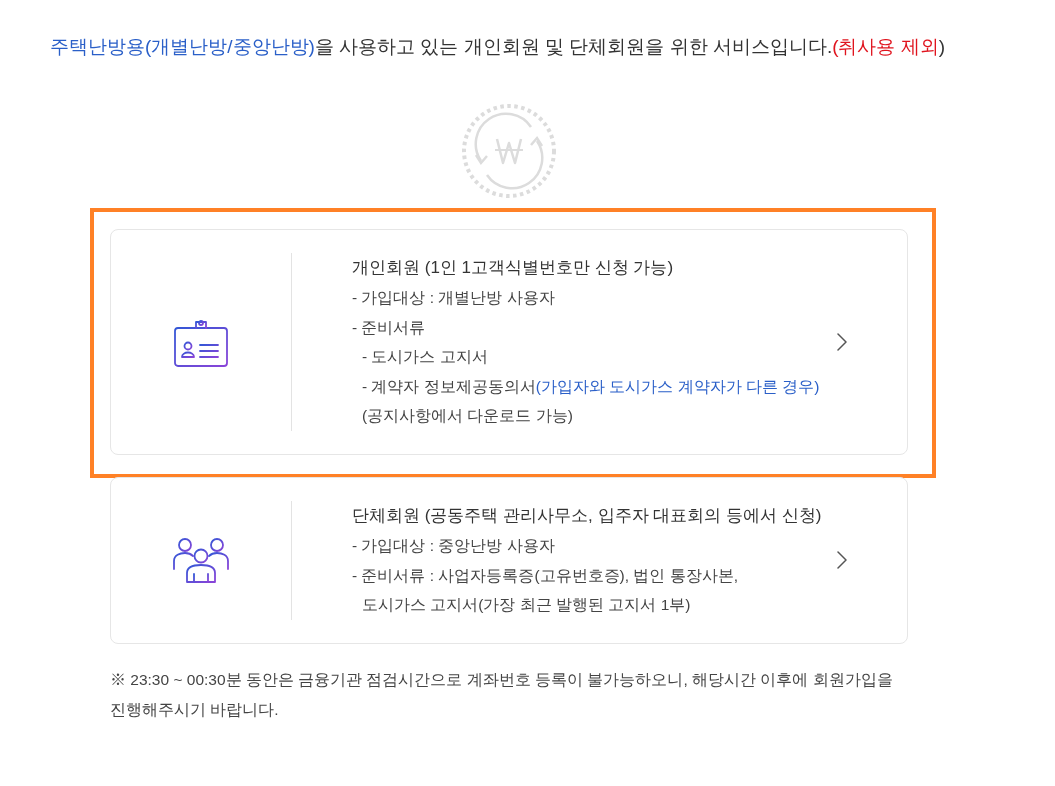 The height and width of the screenshot is (786, 1055). What do you see at coordinates (201, 560) in the screenshot?
I see `people-group-icon` at bounding box center [201, 560].